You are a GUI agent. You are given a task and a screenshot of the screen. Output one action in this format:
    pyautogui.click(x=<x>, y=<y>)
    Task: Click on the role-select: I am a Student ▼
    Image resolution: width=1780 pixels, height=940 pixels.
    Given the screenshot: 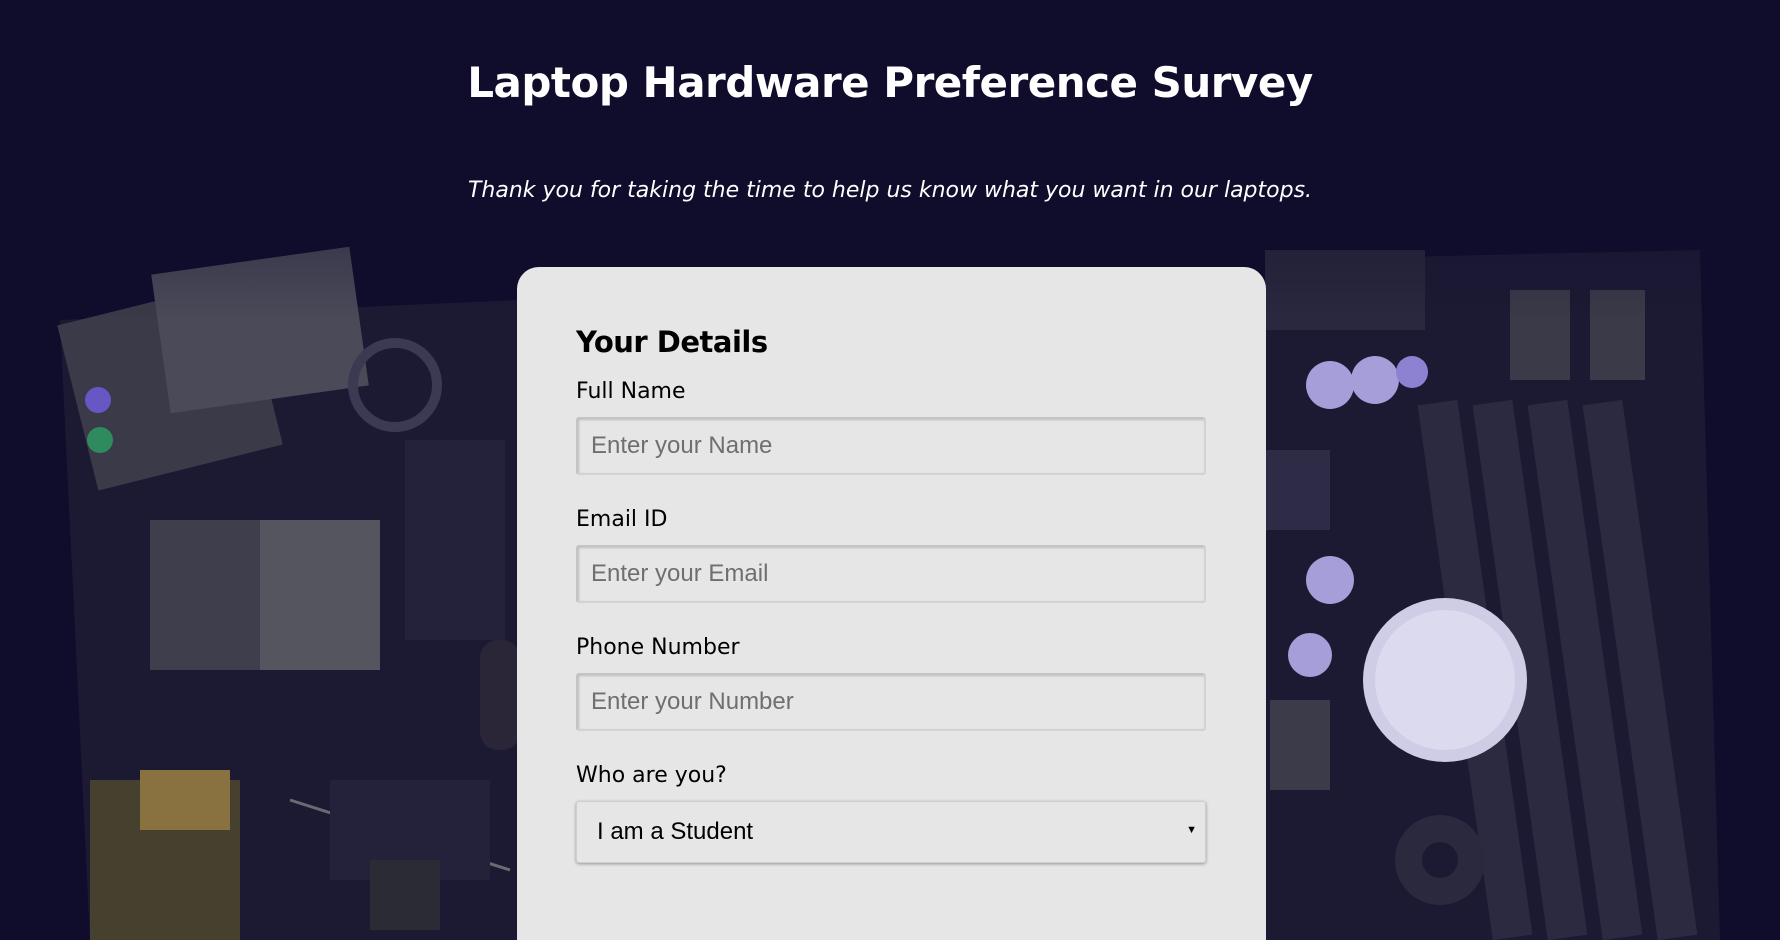 What is the action you would take?
    pyautogui.click(x=891, y=832)
    